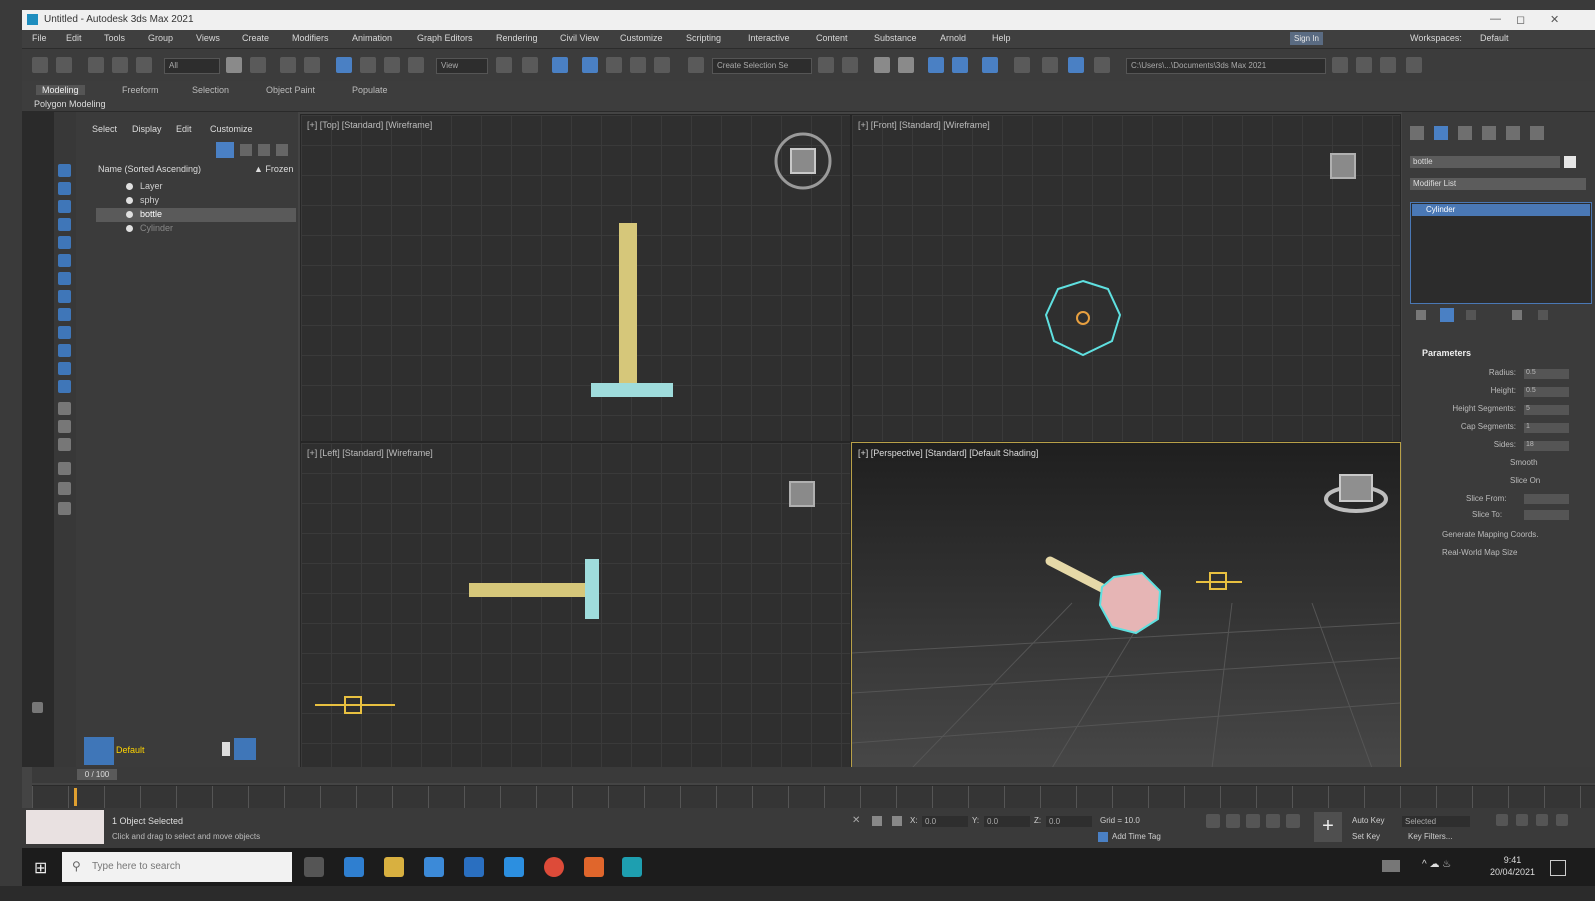  I want to click on align-icon, so click(850, 65).